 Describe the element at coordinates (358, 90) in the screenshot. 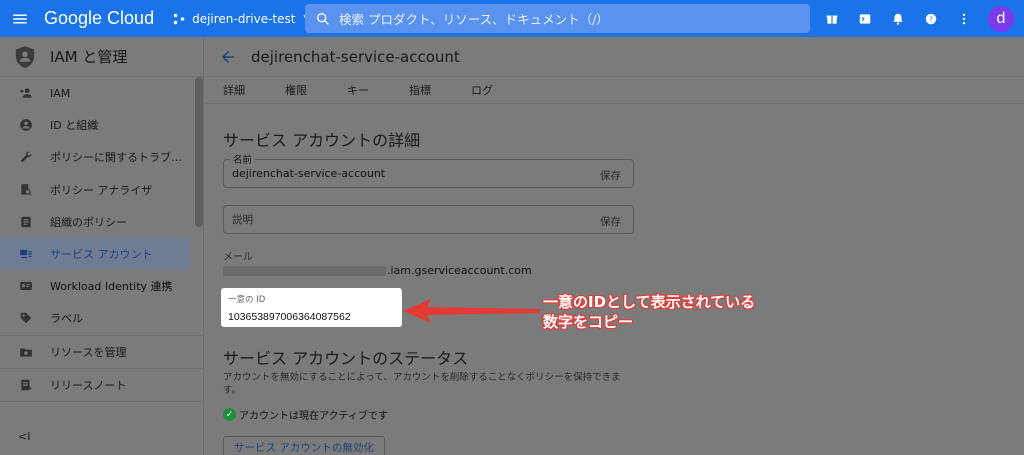

I see `tab-keys: キー` at that location.